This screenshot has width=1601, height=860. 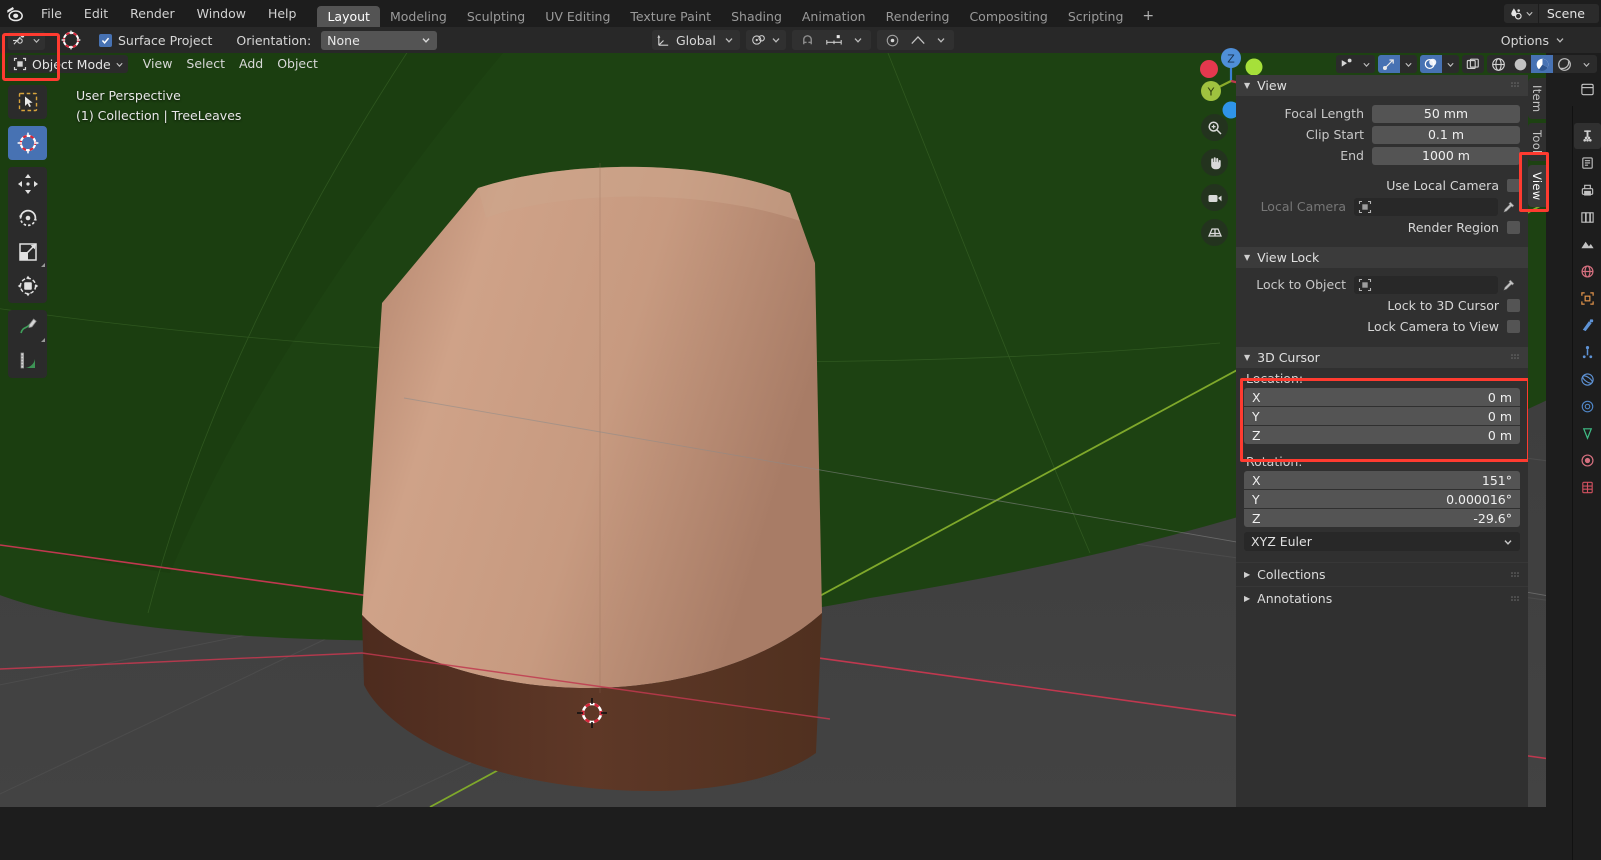 I want to click on sidebar-section-view: ▼ View, so click(x=1382, y=85).